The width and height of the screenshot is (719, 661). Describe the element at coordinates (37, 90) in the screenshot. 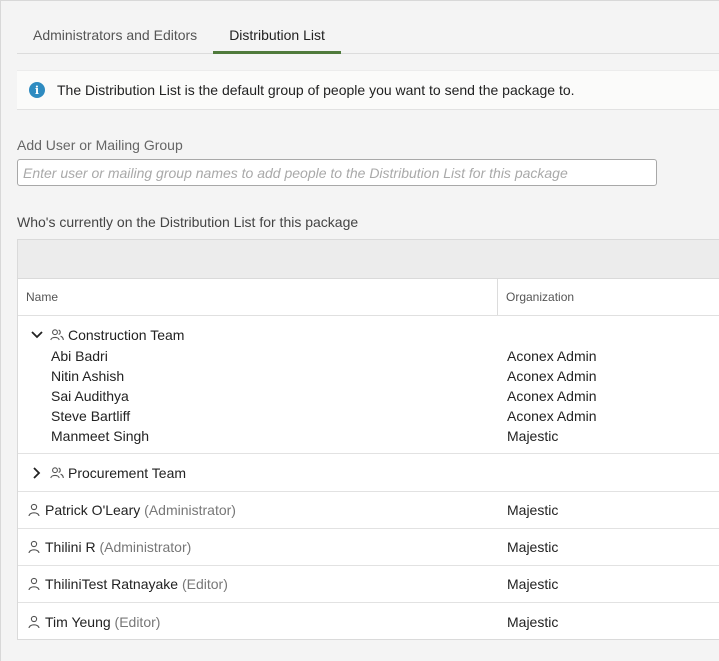

I see `info-icon: i` at that location.